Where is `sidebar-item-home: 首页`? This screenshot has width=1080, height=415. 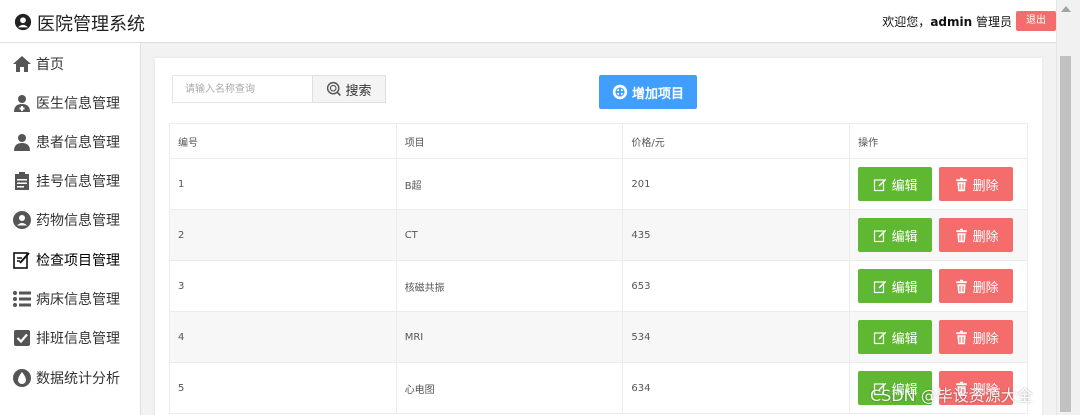 sidebar-item-home: 首页 is located at coordinates (38, 64).